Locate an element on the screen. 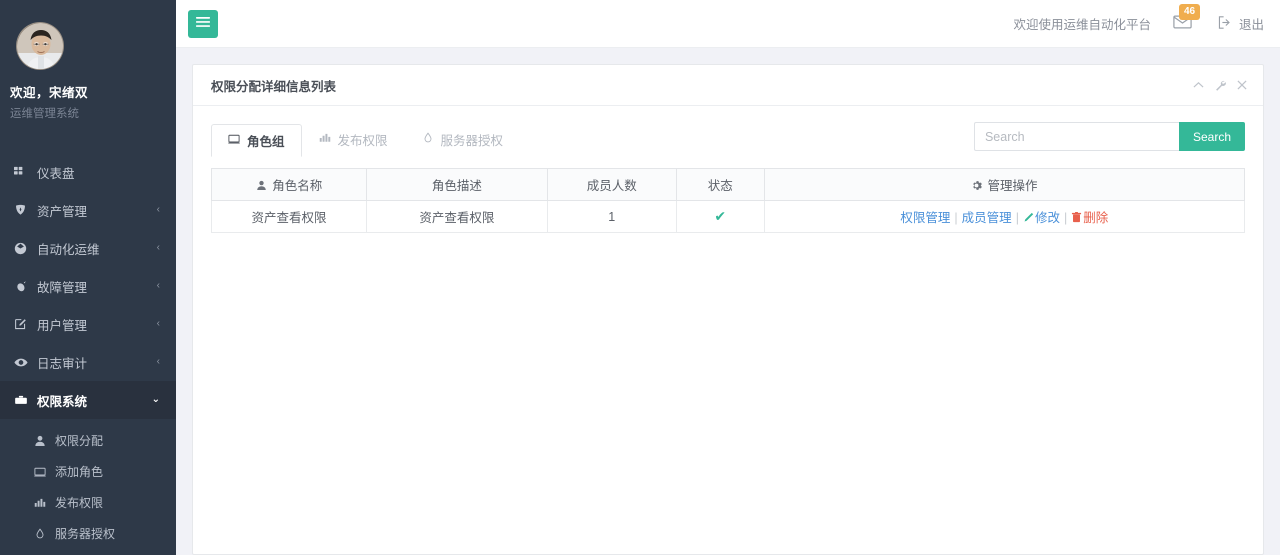 This screenshot has height=555, width=1280. cell-status: ✔ is located at coordinates (720, 216).